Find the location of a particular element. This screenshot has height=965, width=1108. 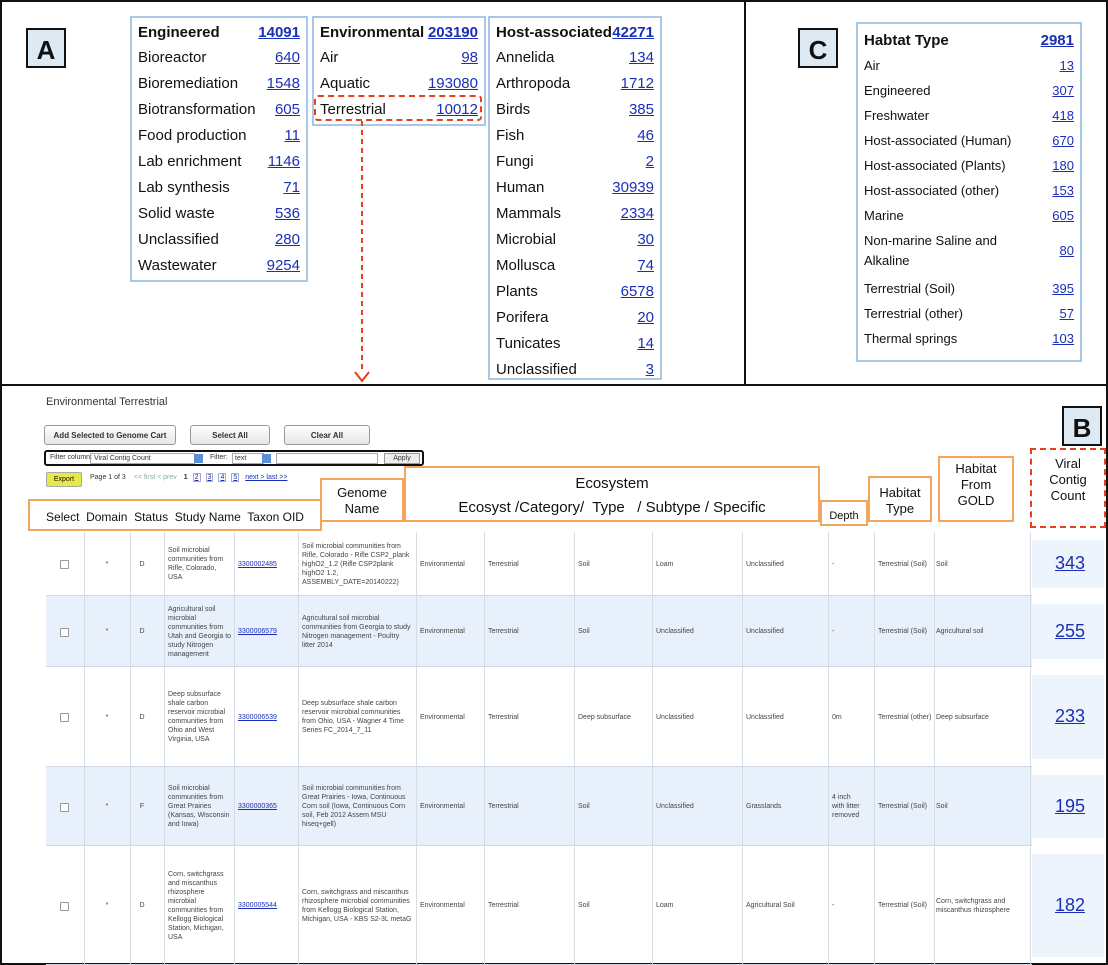

host-associated-count-link: 30939 is located at coordinates (633, 187).